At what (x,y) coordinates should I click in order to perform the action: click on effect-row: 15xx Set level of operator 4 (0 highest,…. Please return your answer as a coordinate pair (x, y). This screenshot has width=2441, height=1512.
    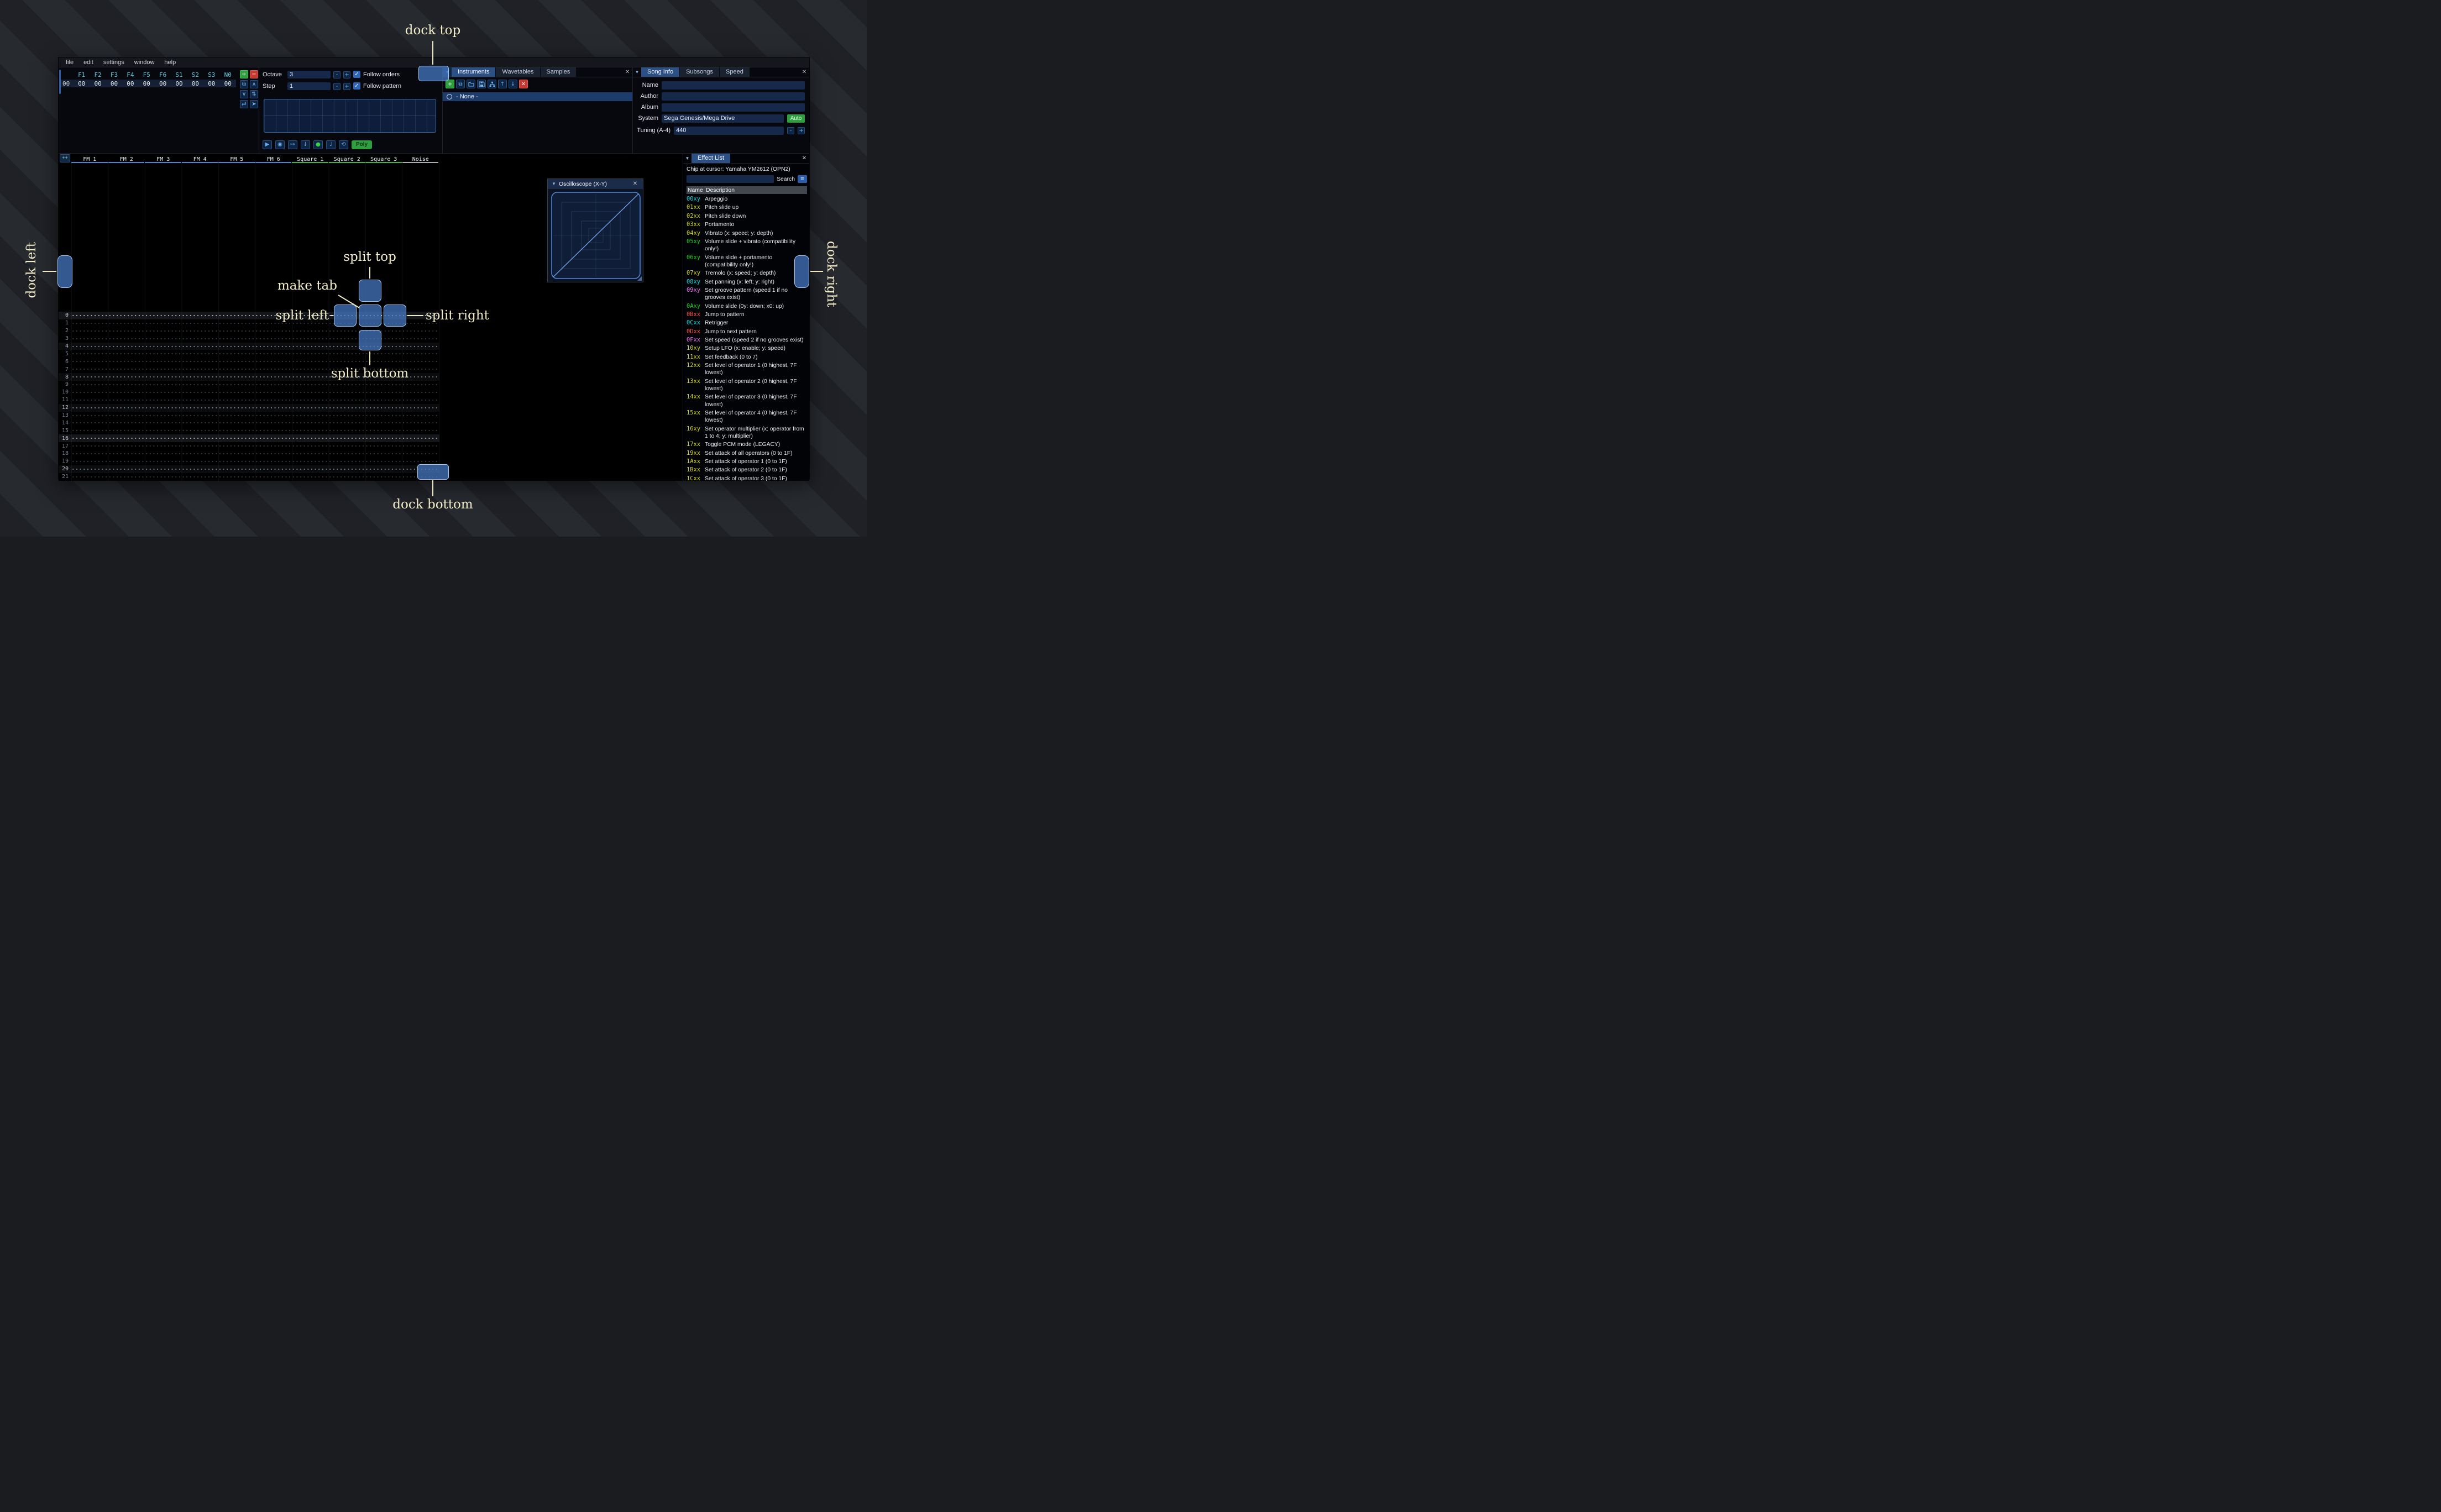
    Looking at the image, I should click on (747, 417).